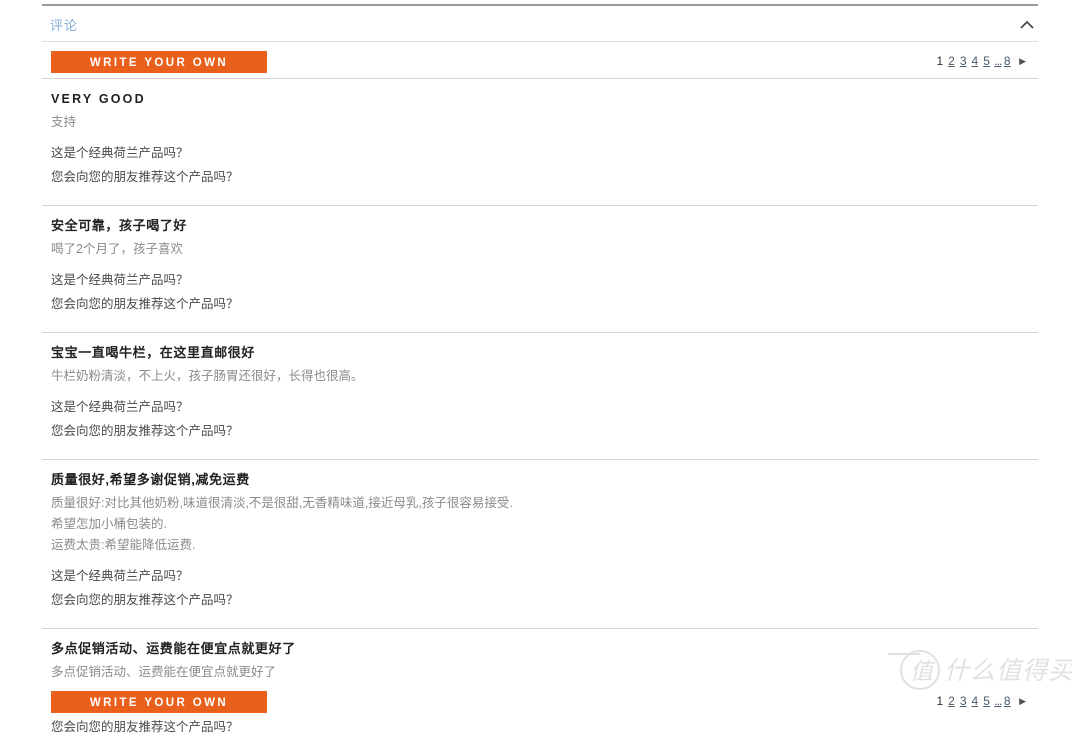  I want to click on review-body-line: 多点促销活动、运费能在便宜点就更好了, so click(164, 672).